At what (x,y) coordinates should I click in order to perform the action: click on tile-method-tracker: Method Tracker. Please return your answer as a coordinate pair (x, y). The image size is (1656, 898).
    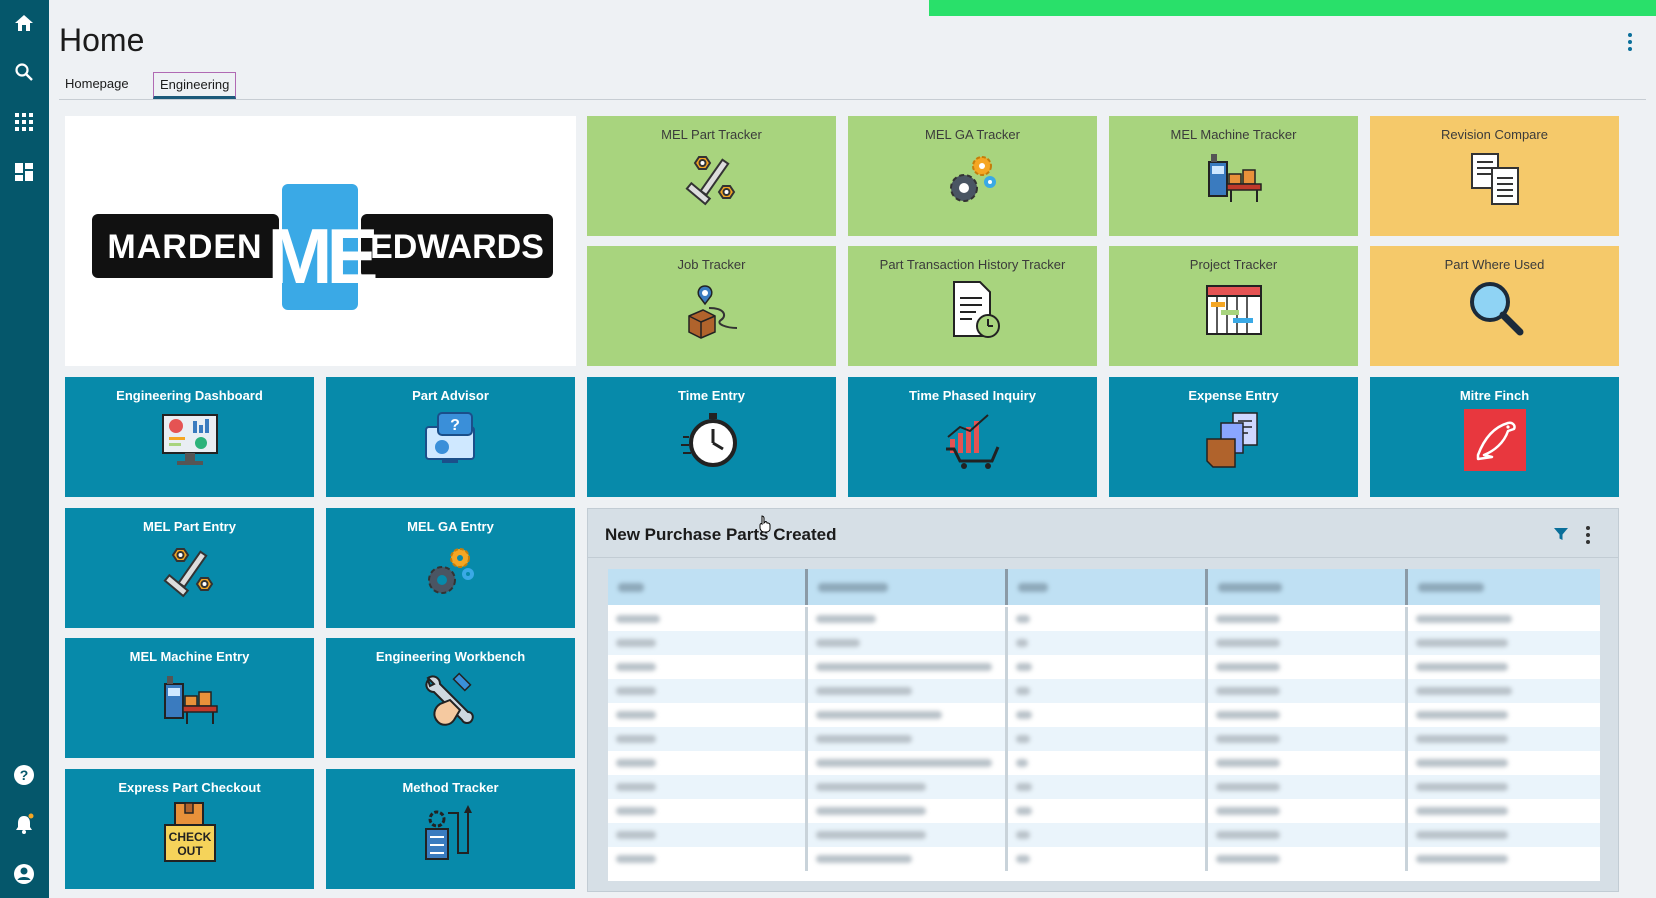
    Looking at the image, I should click on (450, 829).